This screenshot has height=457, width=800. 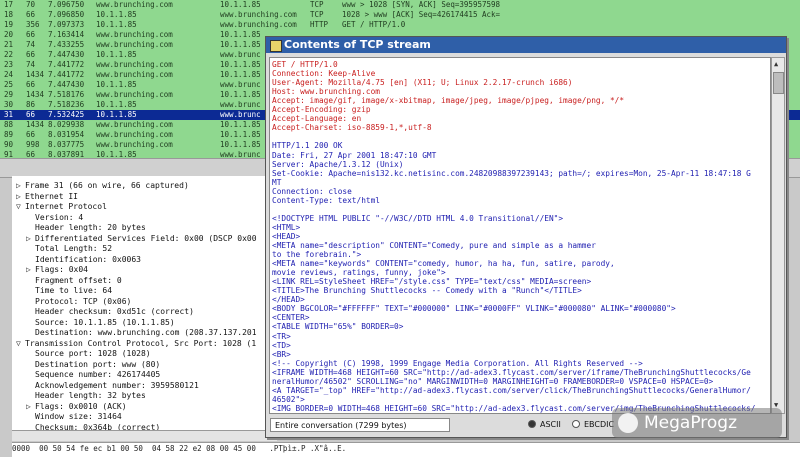 I want to click on dialog-title: Contents of TCP stream, so click(x=357, y=44).